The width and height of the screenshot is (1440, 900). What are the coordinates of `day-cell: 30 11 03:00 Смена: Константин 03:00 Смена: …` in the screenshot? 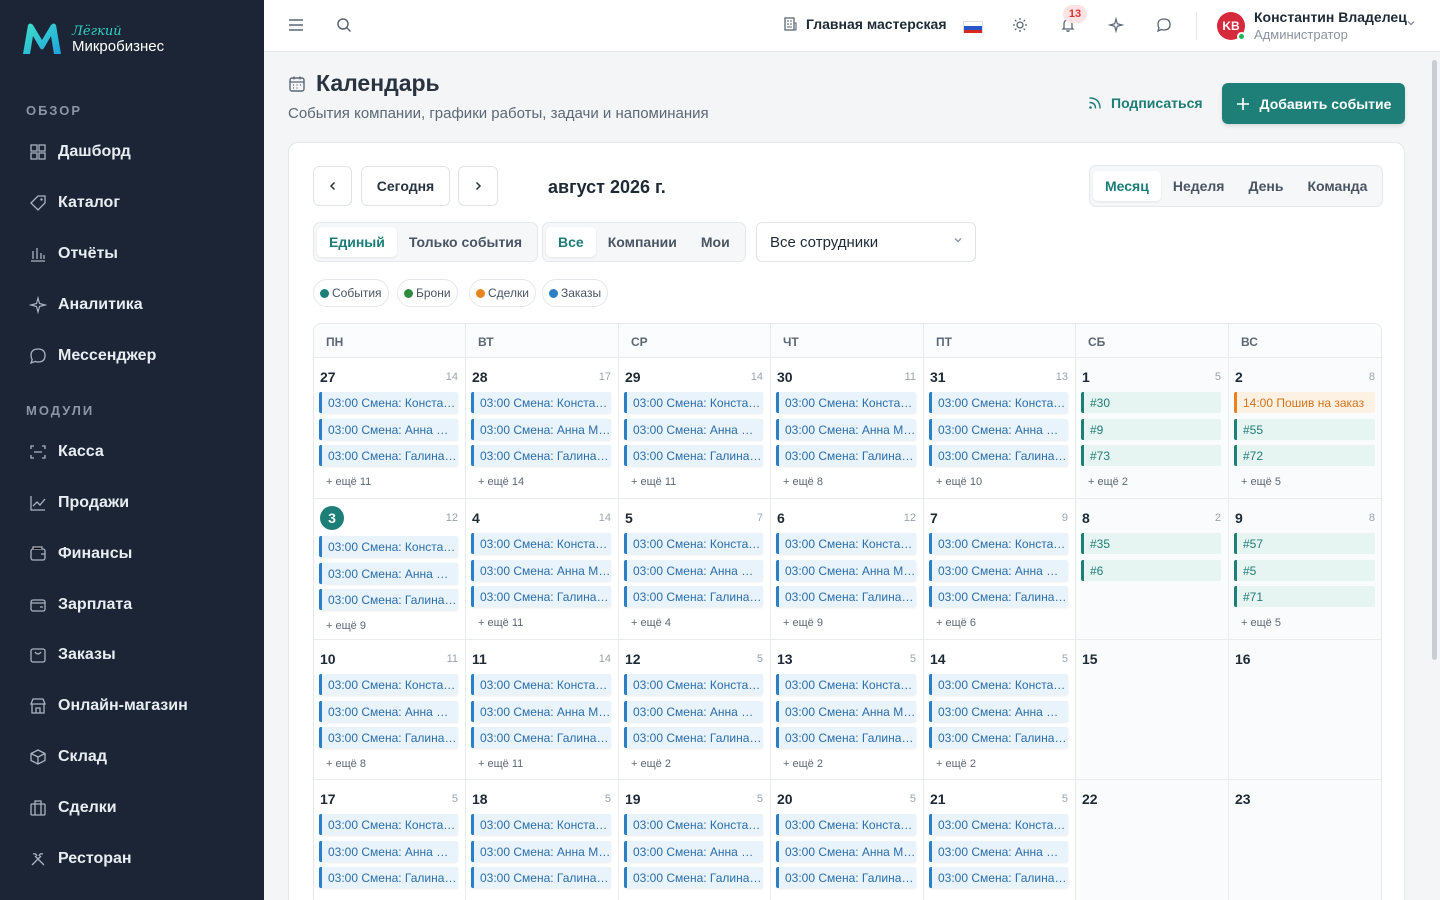 It's located at (847, 428).